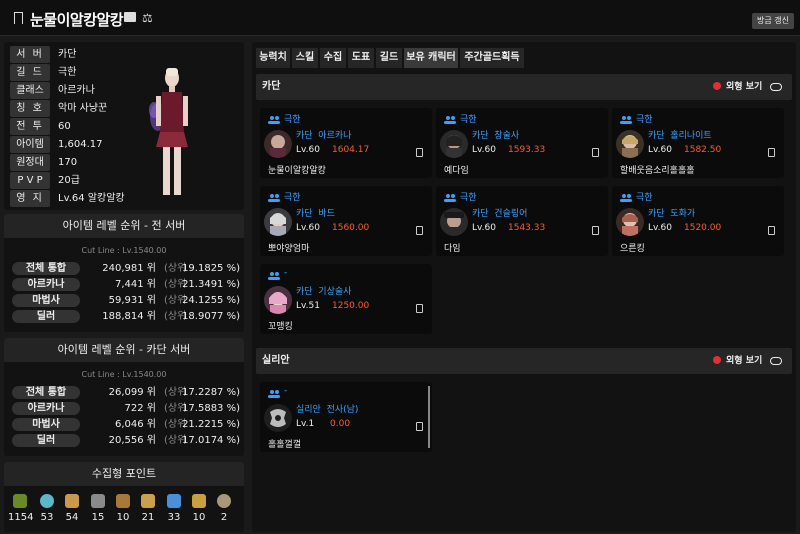  I want to click on collection-count: 1154, so click(21, 517).